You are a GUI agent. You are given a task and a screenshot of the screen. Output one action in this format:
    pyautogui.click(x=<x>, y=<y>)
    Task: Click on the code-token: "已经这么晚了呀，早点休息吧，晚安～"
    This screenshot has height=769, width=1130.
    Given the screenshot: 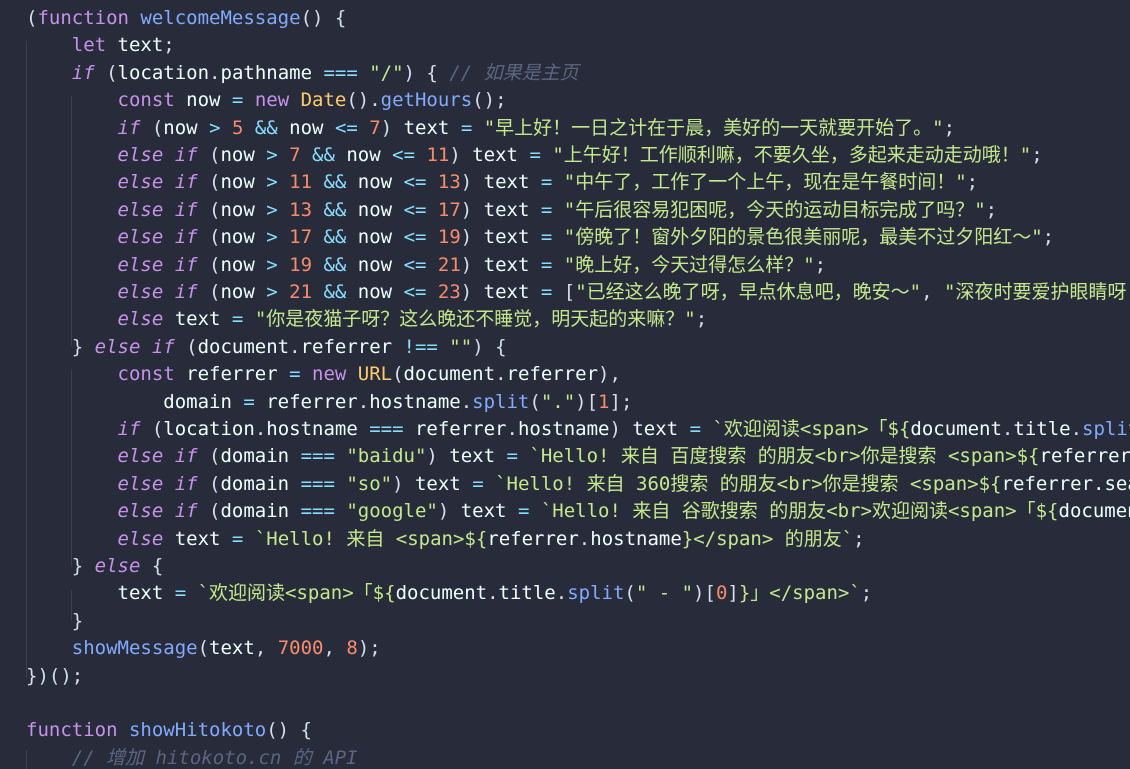 What is the action you would take?
    pyautogui.click(x=748, y=292)
    